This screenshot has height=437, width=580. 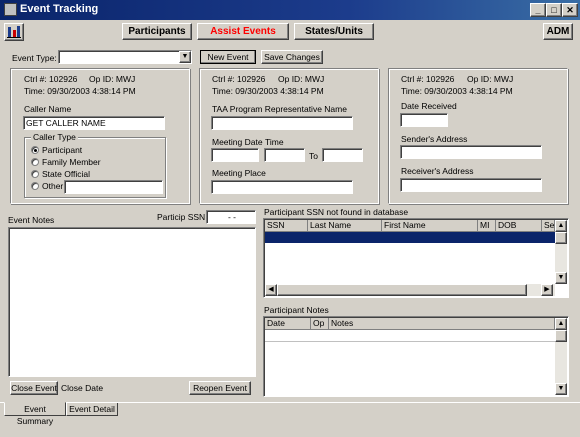 I want to click on meeting-place-label: Meeting Place, so click(x=239, y=173).